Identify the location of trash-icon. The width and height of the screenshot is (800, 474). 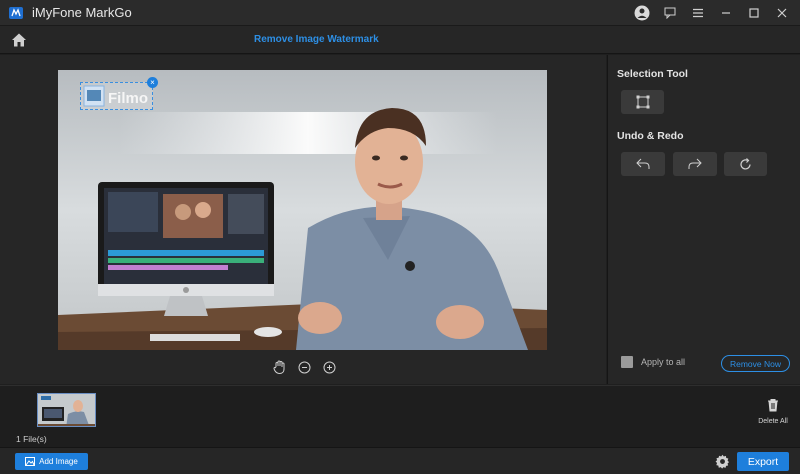
(773, 405).